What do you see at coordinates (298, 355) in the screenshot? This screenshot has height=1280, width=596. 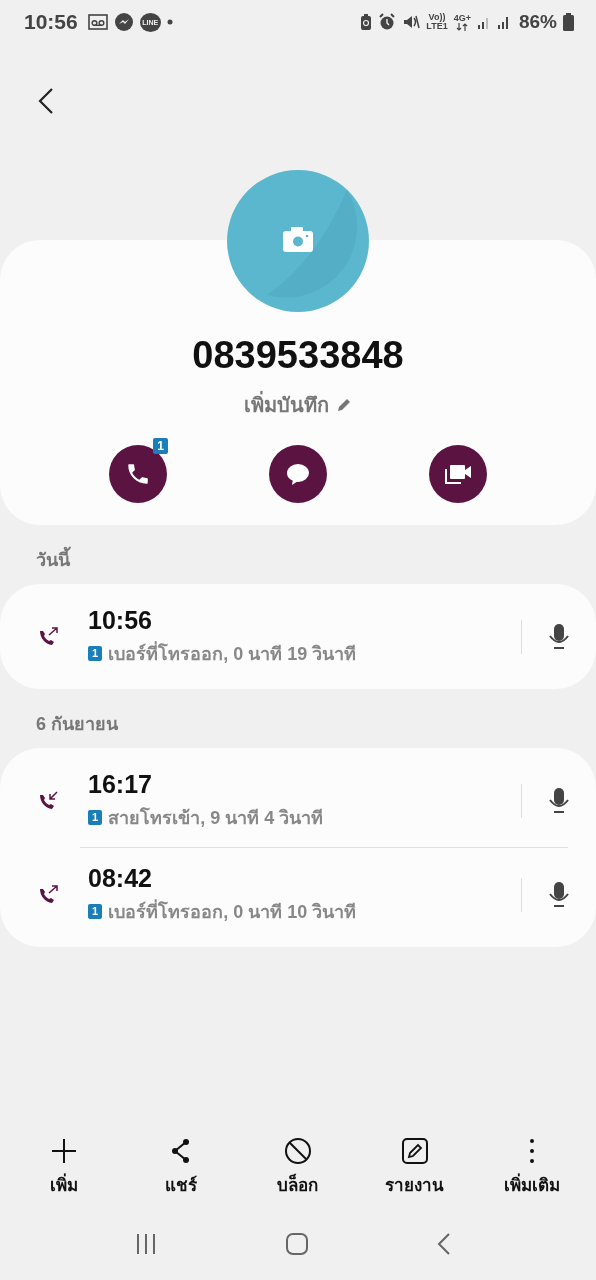 I see `phone-number: 0839533848` at bounding box center [298, 355].